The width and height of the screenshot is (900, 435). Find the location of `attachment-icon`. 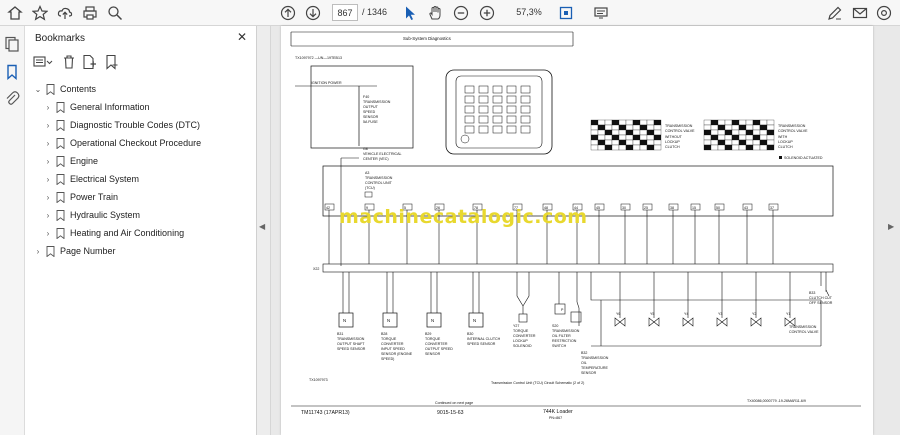

attachment-icon is located at coordinates (12, 98).